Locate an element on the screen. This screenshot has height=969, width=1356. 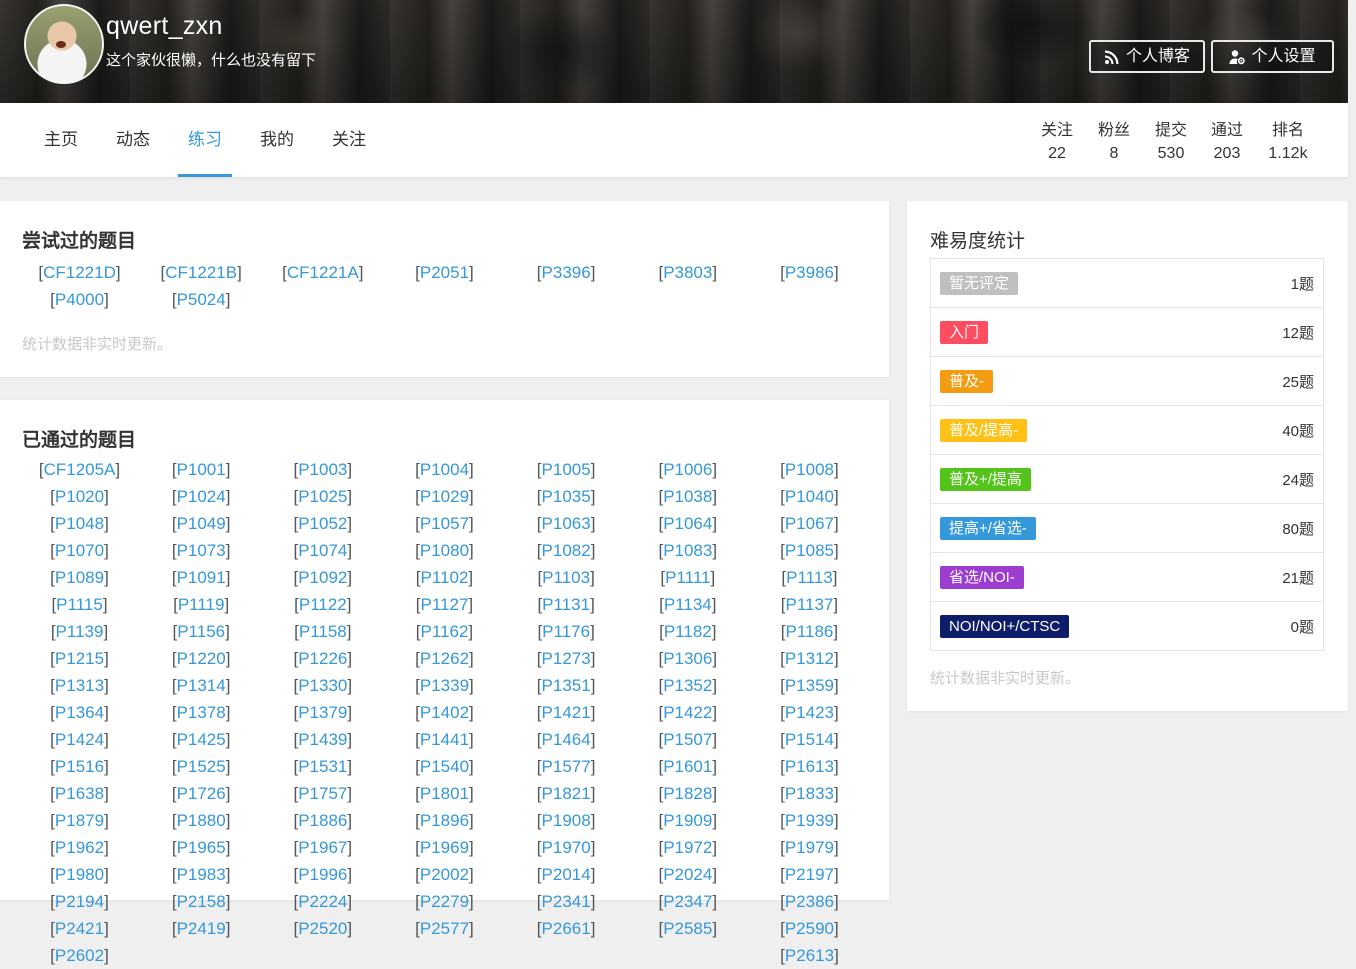
problem-link: P1909 is located at coordinates (687, 820).